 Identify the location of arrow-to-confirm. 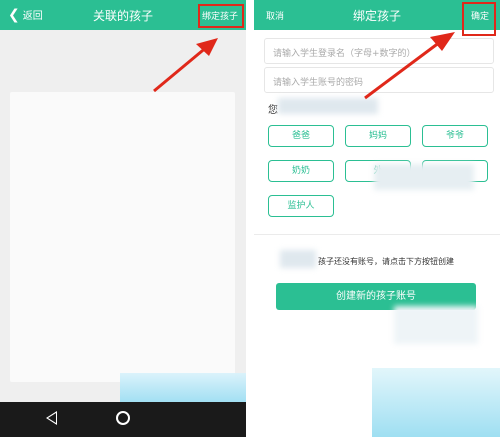
(409, 66).